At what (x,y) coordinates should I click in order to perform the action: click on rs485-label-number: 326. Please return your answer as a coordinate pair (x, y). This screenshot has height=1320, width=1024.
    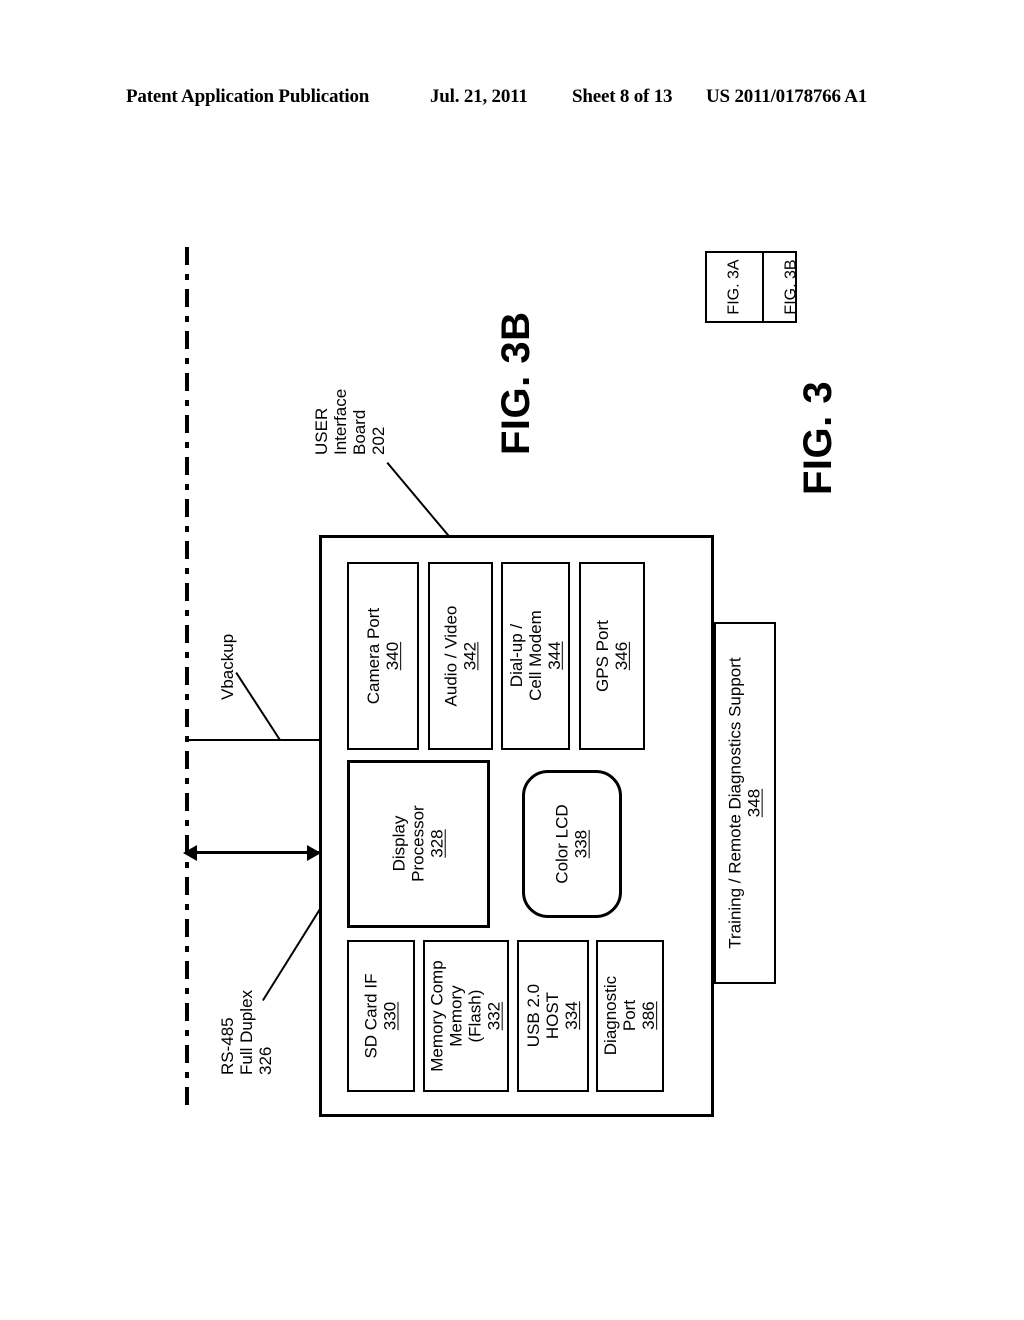
    Looking at the image, I should click on (266, 1060).